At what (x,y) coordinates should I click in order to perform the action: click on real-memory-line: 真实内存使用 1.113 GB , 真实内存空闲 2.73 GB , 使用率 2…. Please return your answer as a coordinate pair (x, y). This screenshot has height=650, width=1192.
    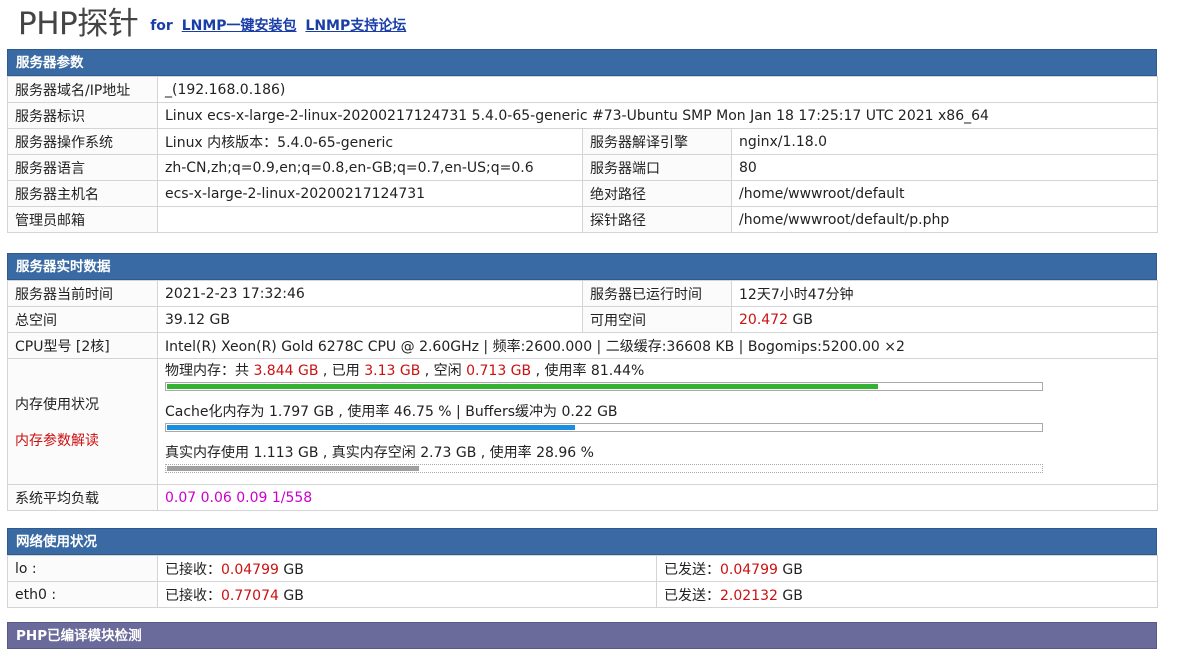
    Looking at the image, I should click on (379, 453).